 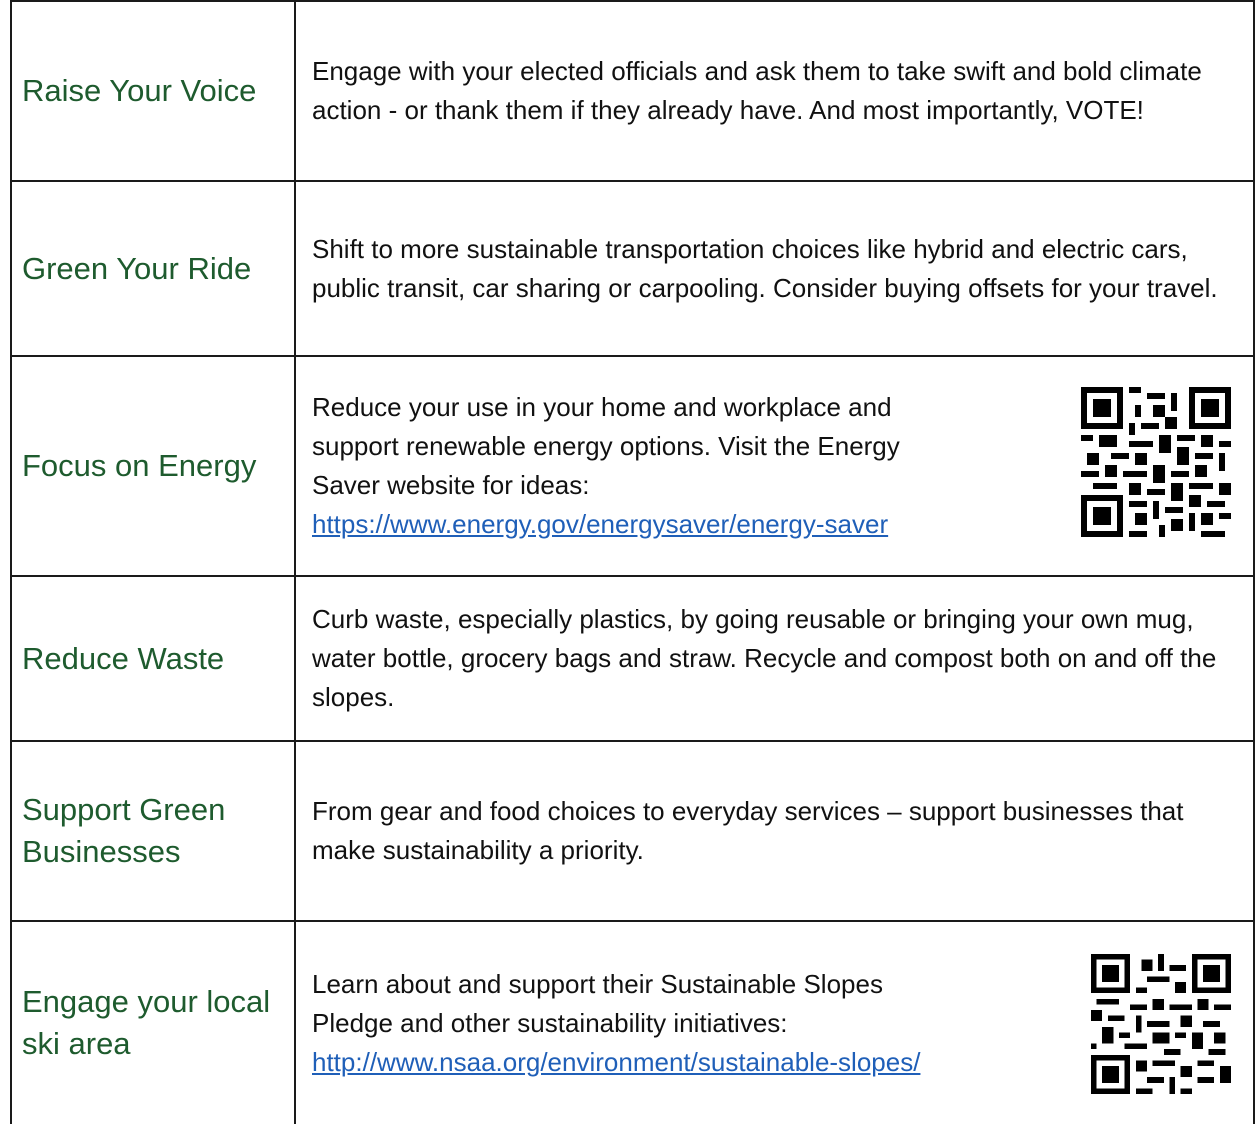 What do you see at coordinates (146, 1022) in the screenshot?
I see `row-label: Engage your local ski area` at bounding box center [146, 1022].